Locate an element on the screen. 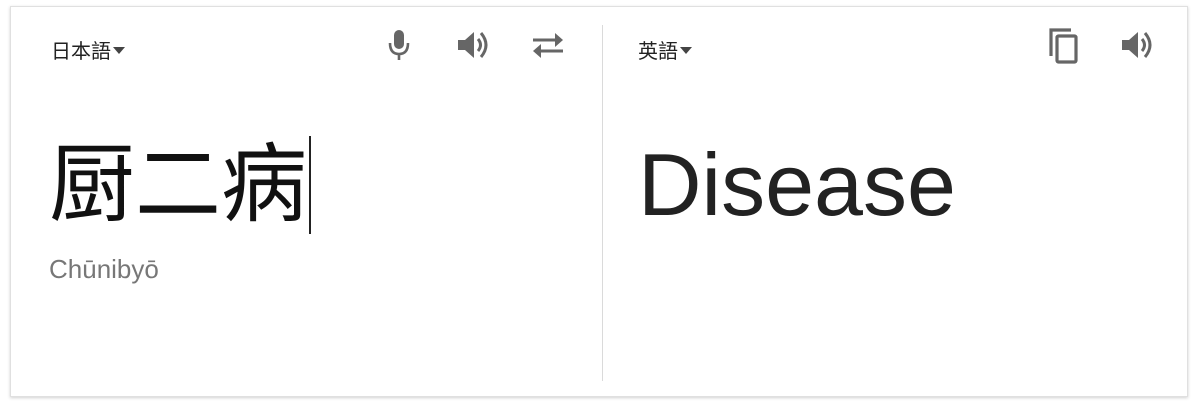 The height and width of the screenshot is (403, 1200). copy-icon is located at coordinates (1063, 46).